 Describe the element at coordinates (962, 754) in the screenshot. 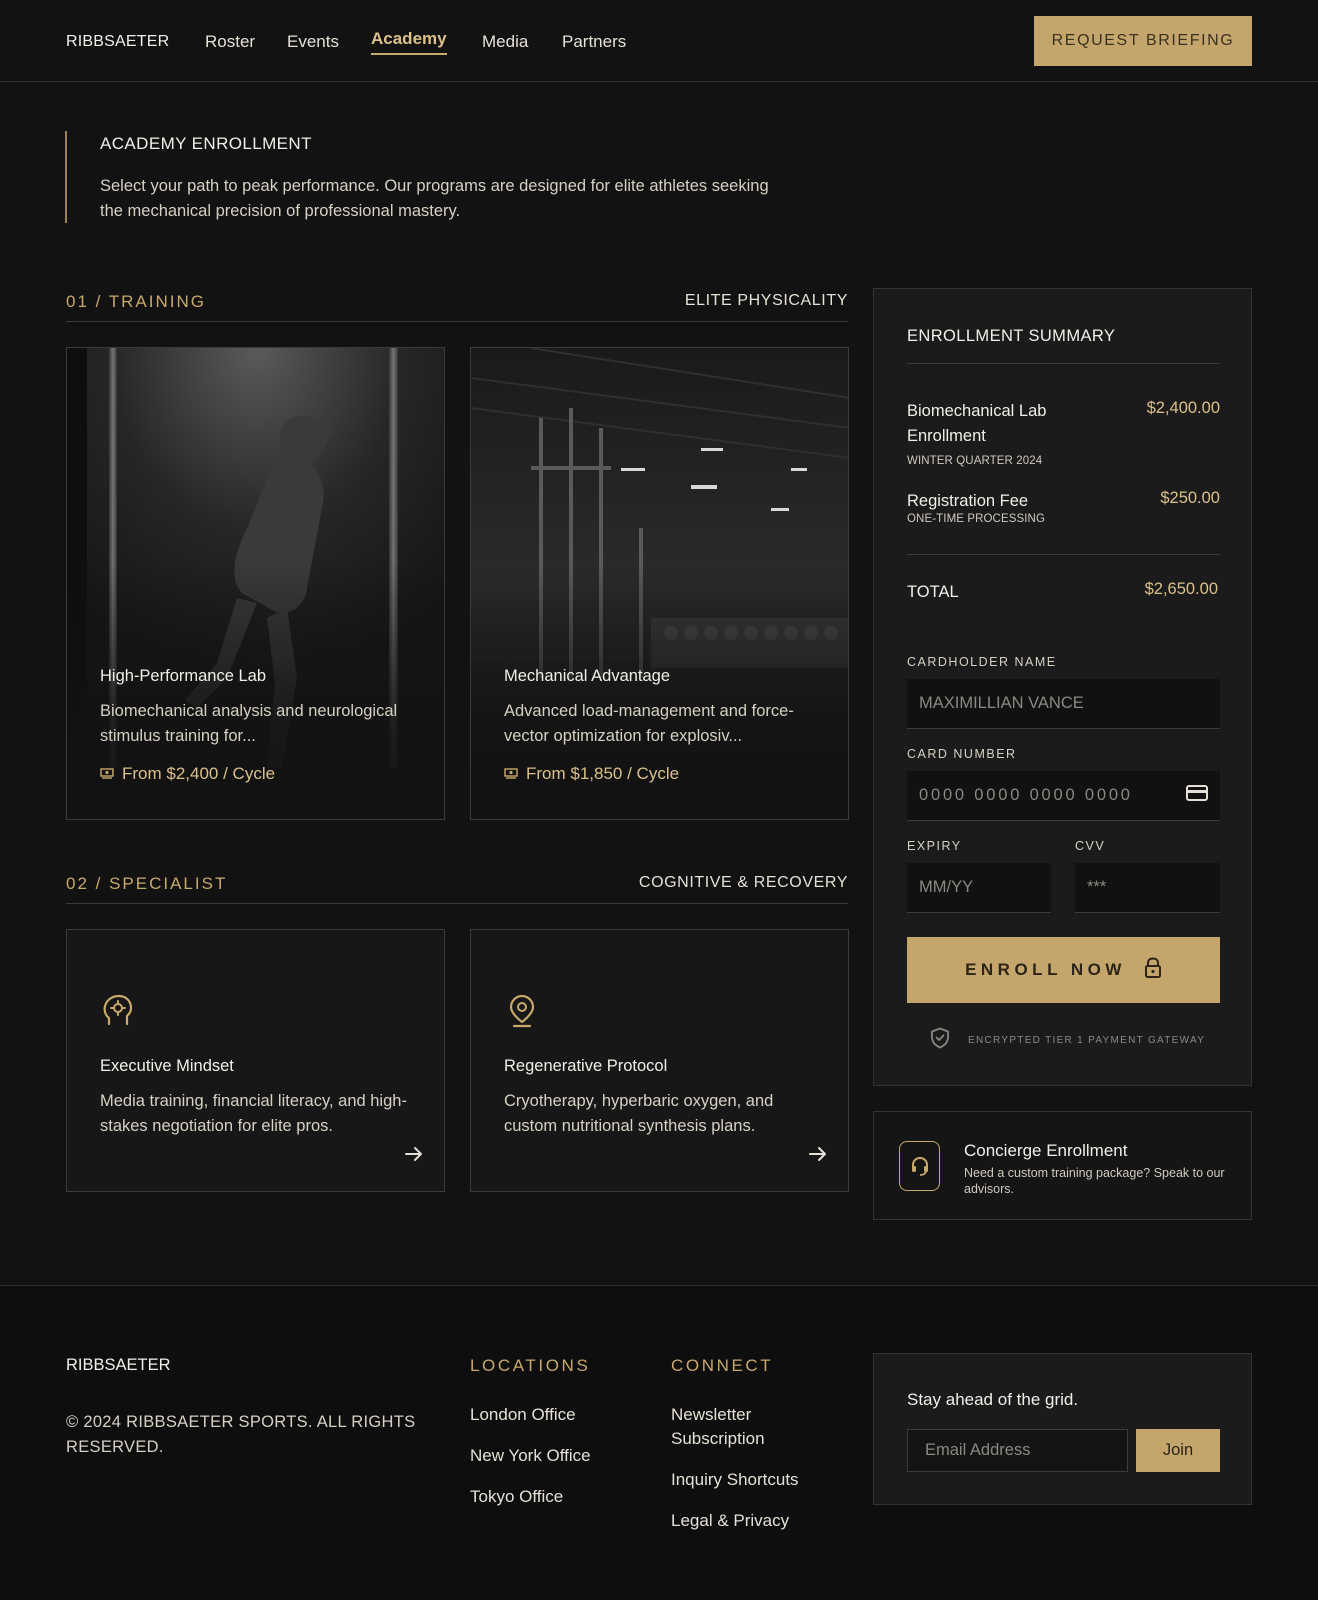

I see `card-number-label: CARD NUMBER` at that location.